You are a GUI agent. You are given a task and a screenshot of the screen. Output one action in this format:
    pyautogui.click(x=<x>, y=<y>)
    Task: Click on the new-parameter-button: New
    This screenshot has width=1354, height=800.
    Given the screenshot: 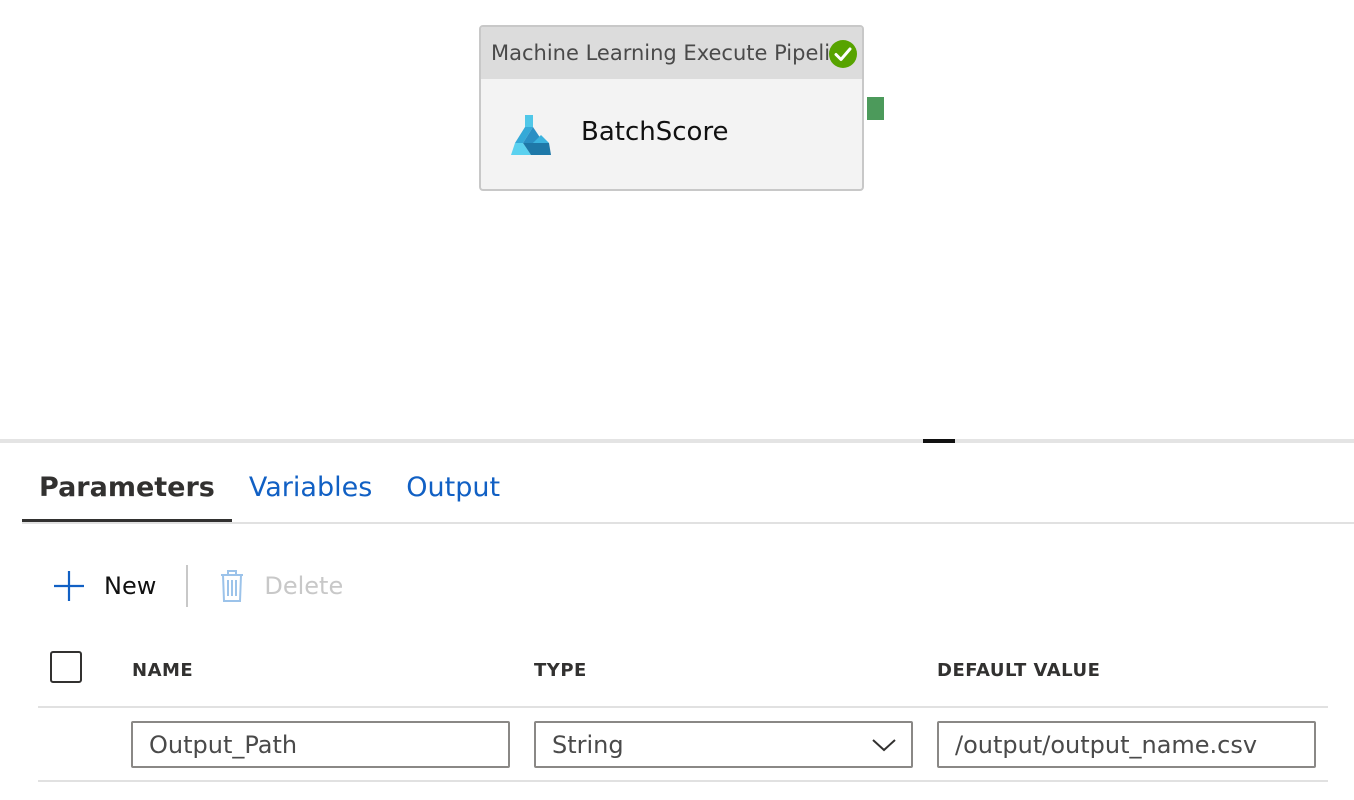 What is the action you would take?
    pyautogui.click(x=104, y=586)
    